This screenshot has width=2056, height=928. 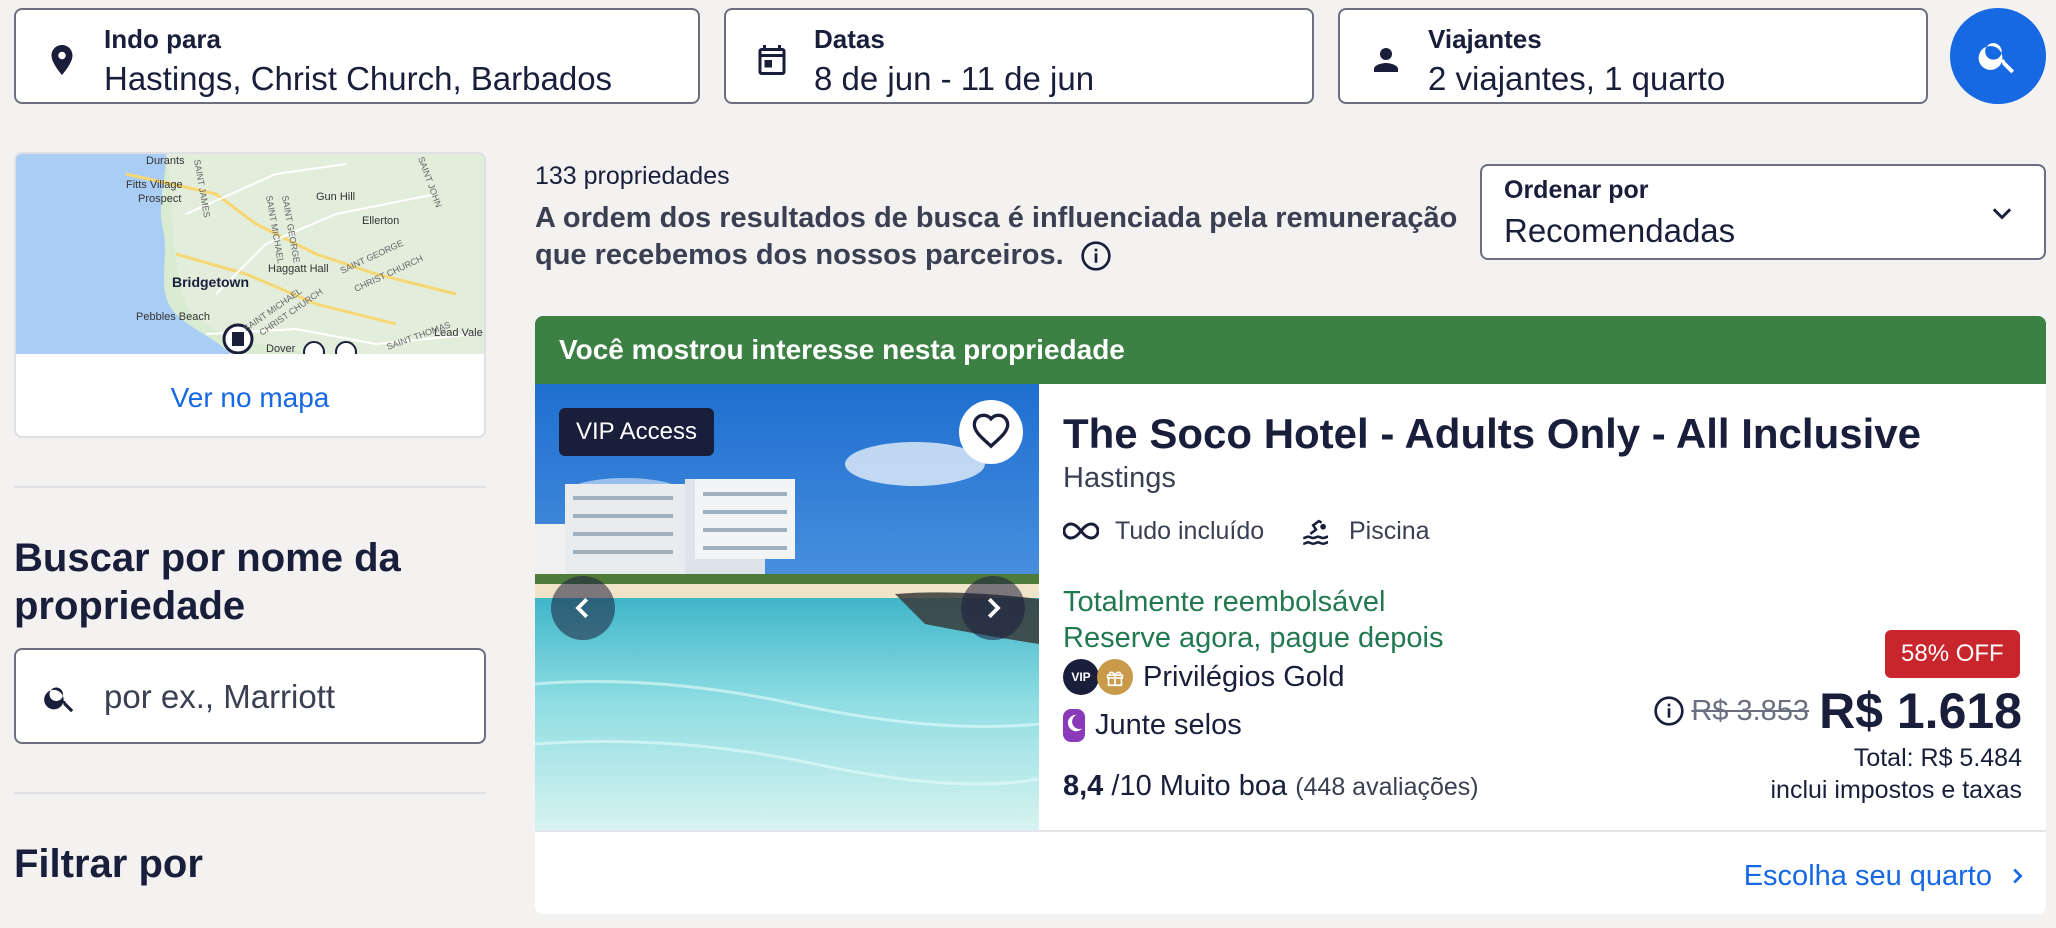 I want to click on gift-icon, so click(x=1115, y=677).